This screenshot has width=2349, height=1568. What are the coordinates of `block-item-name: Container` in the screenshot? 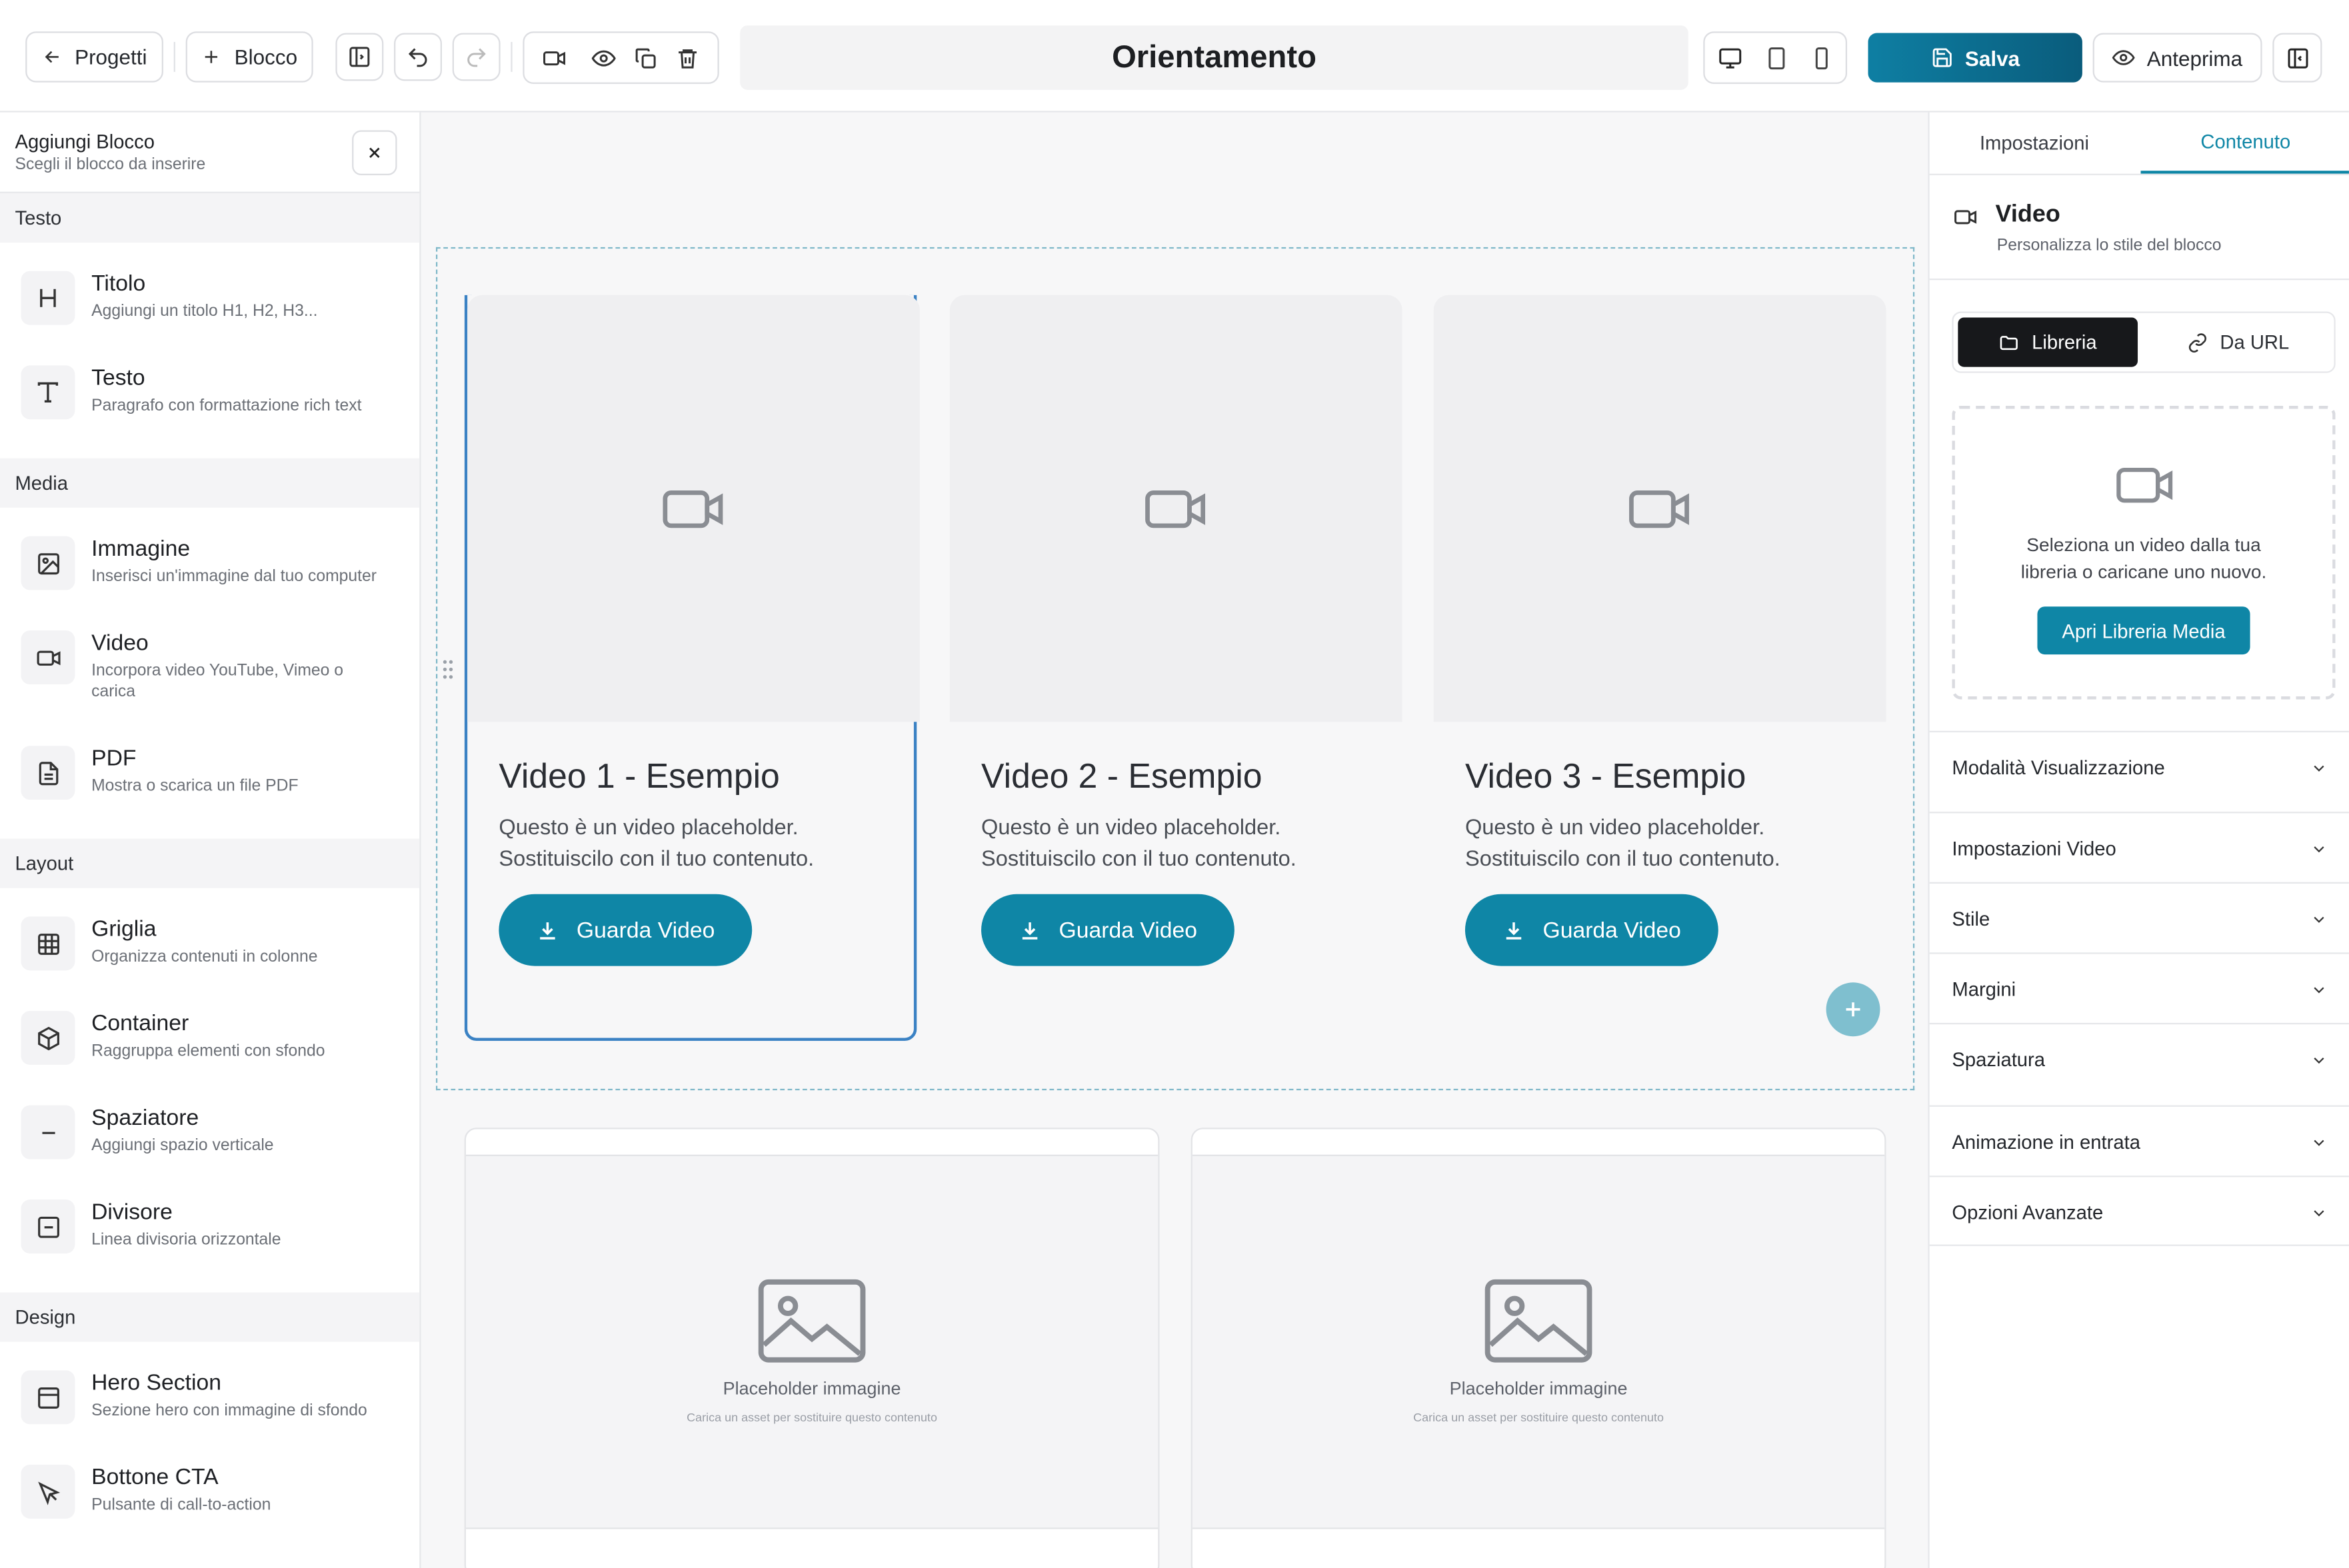 It's located at (140, 1023).